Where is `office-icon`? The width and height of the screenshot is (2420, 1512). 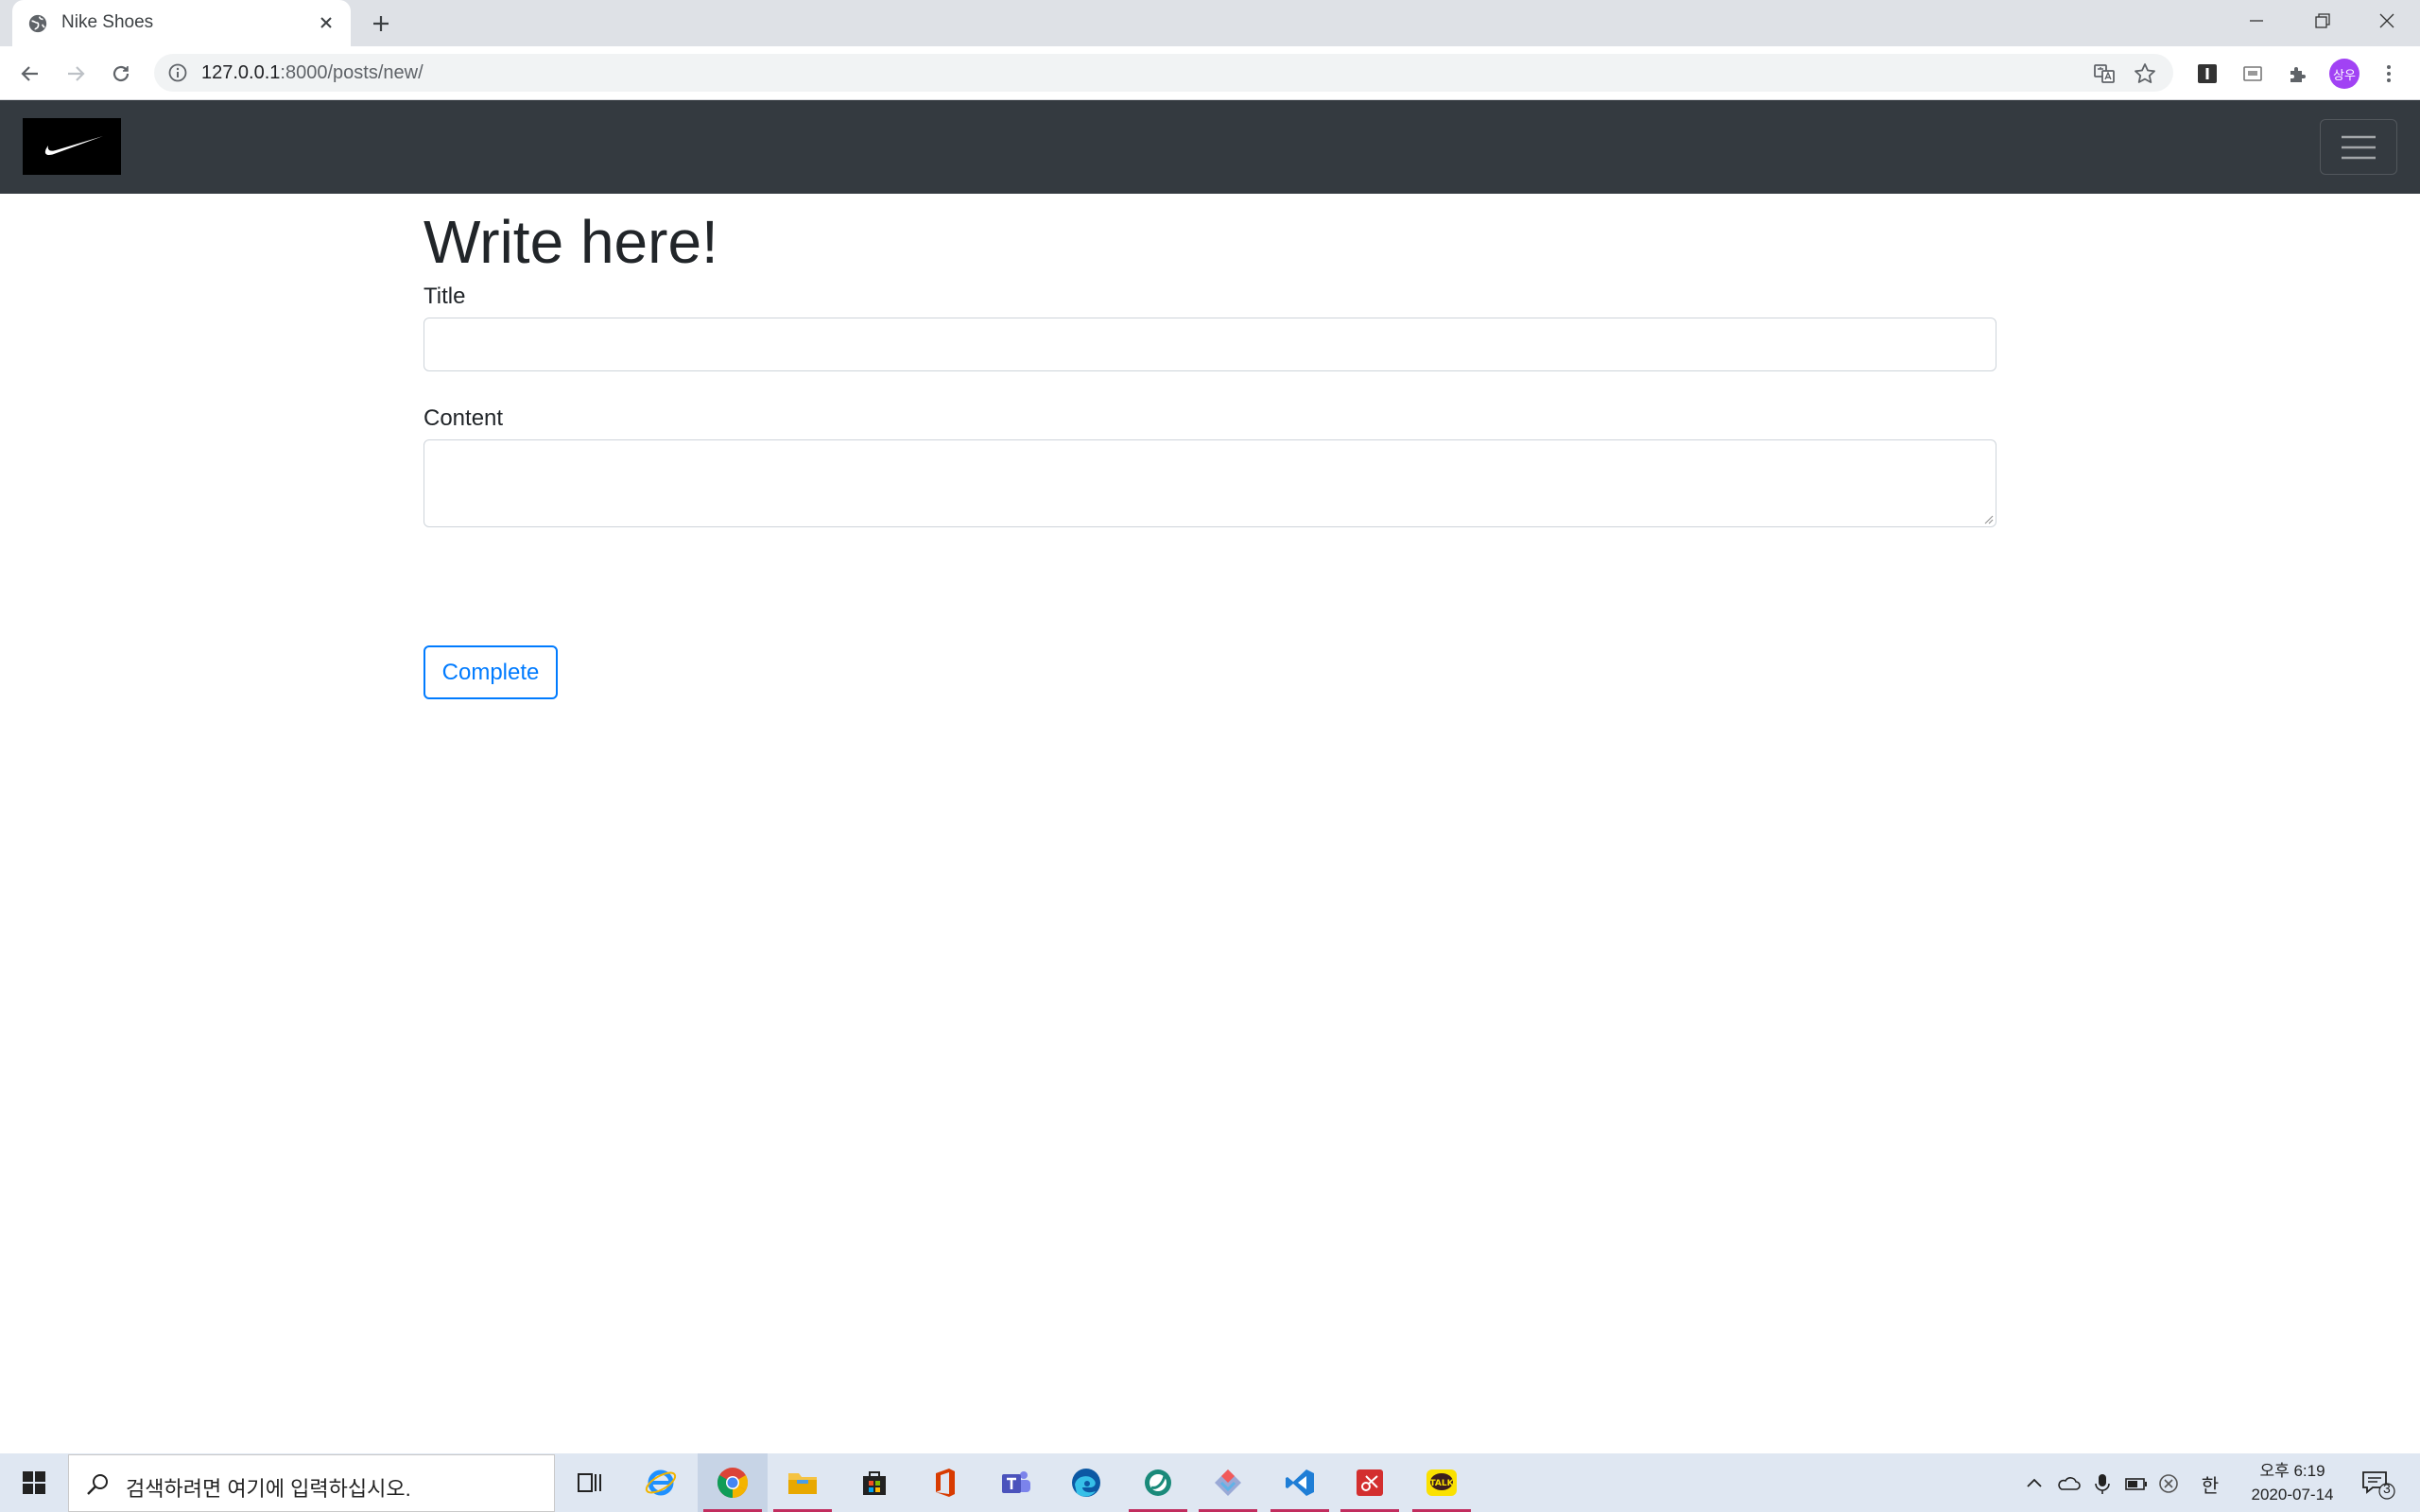 office-icon is located at coordinates (945, 1483).